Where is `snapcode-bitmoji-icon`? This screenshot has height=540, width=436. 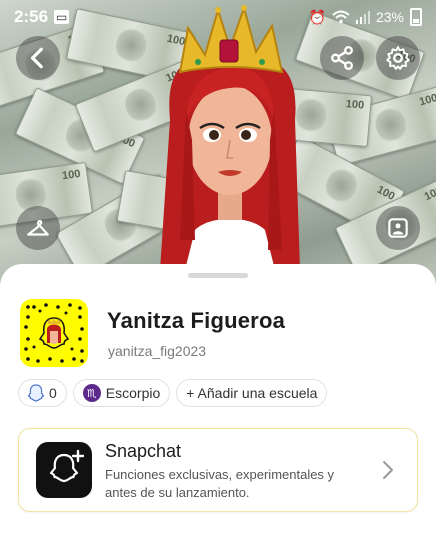
snapcode-bitmoji-icon is located at coordinates (54, 333).